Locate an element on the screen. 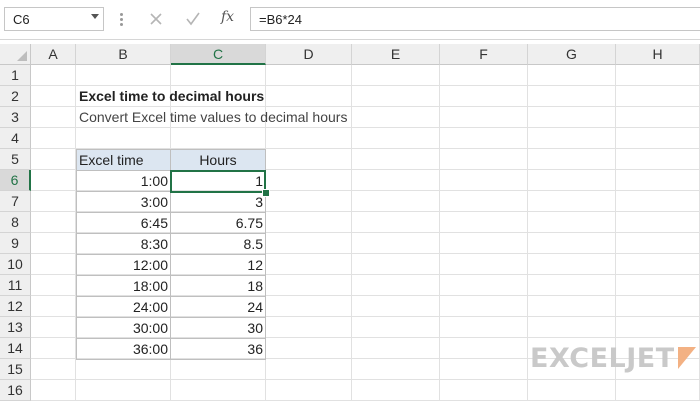 This screenshot has height=401, width=700. excel-time-cell: 18:00 is located at coordinates (123, 286).